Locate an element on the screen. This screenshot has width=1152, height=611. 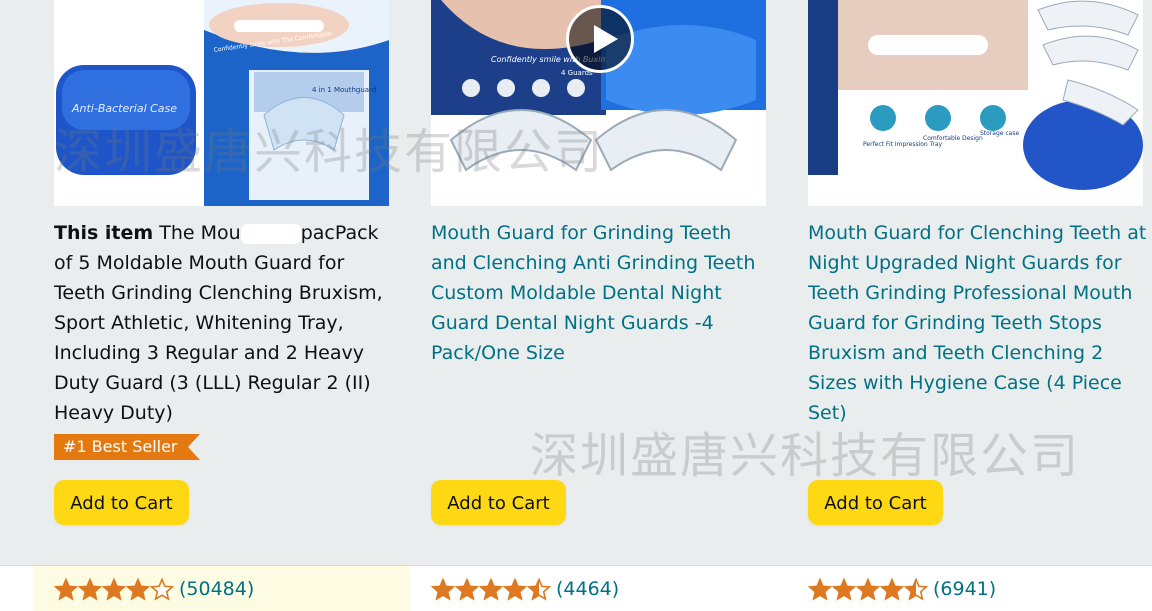
best-seller-badge-label: #1 Best Seller is located at coordinates (126, 447).